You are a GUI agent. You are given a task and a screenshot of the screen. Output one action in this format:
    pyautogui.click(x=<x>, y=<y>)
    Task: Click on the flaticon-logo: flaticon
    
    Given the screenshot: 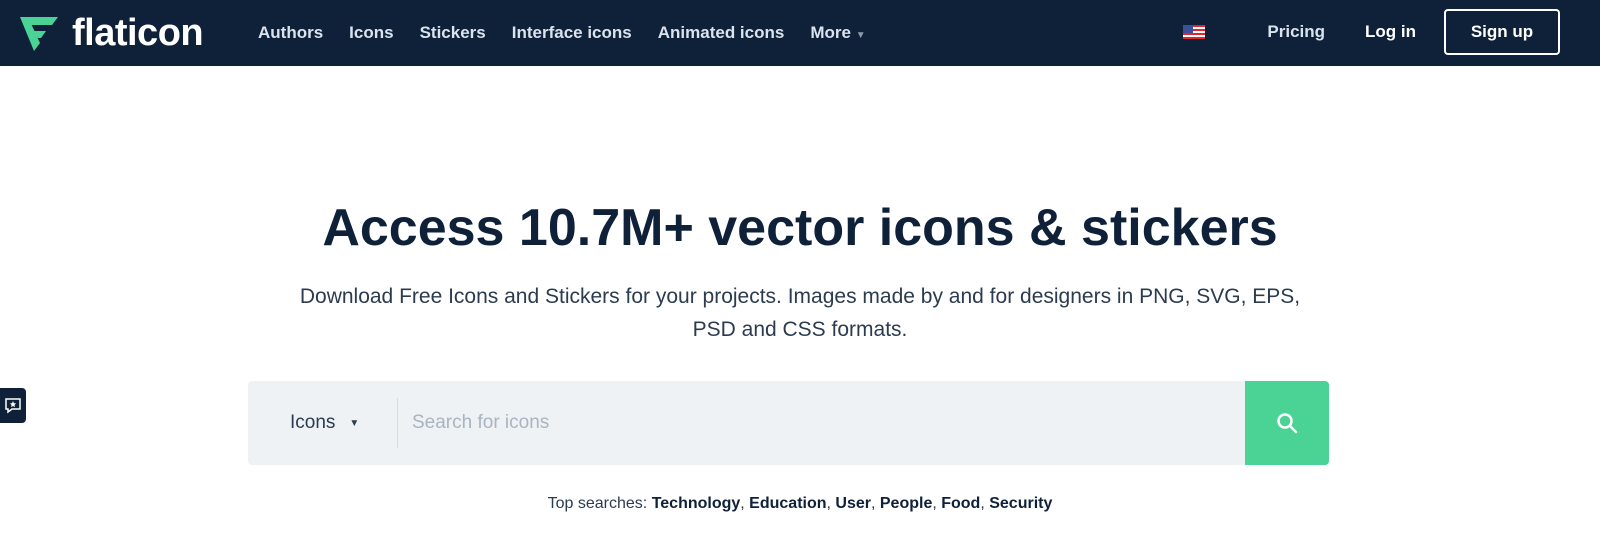 What is the action you would take?
    pyautogui.click(x=138, y=33)
    